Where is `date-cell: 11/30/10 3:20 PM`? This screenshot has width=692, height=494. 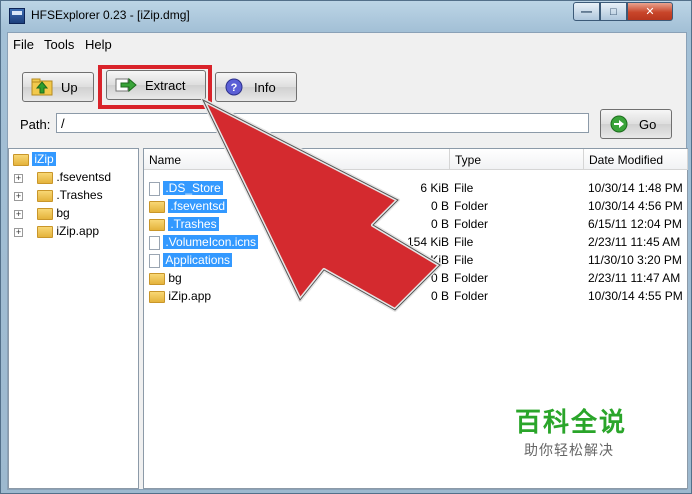 date-cell: 11/30/10 3:20 PM is located at coordinates (635, 260).